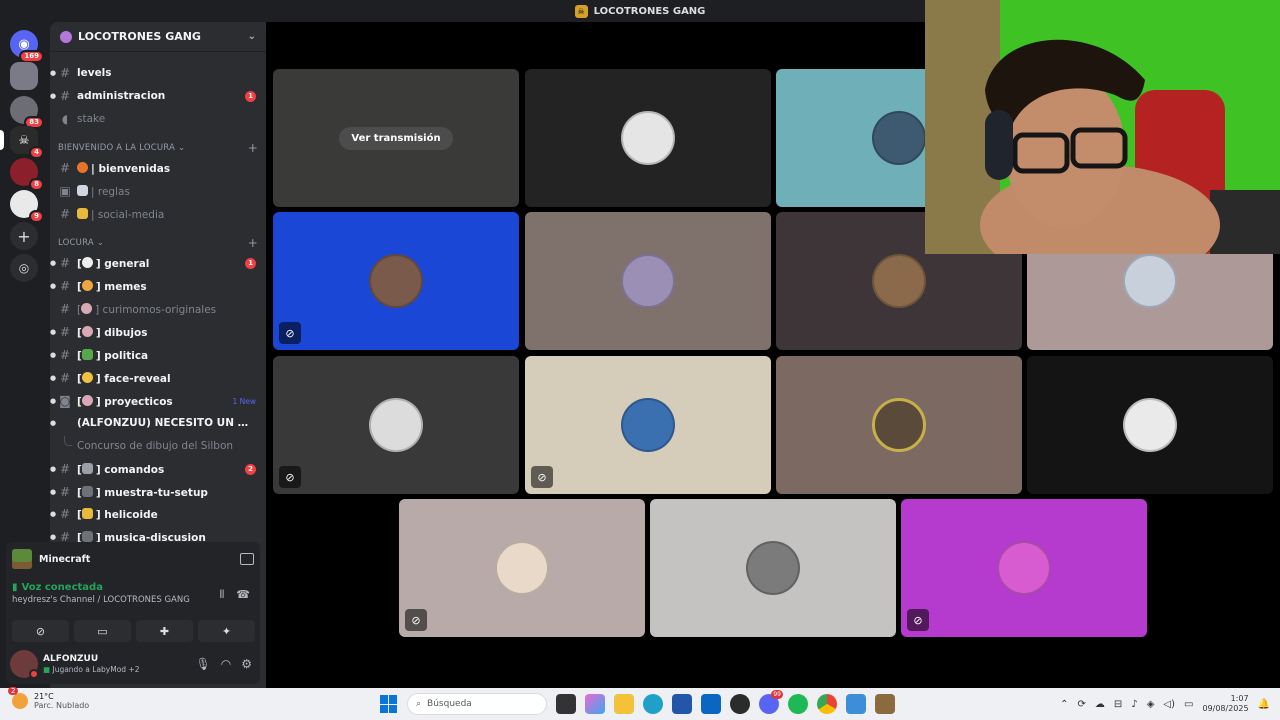 This screenshot has width=1280, height=720. Describe the element at coordinates (40, 631) in the screenshot. I see `camera-off-button: ⊘` at that location.